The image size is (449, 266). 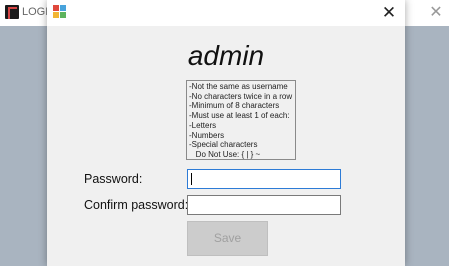 What do you see at coordinates (113, 179) in the screenshot?
I see `password-label: Password:` at bounding box center [113, 179].